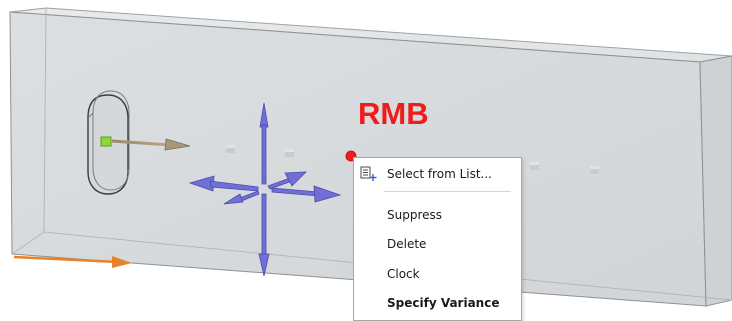 This screenshot has height=321, width=732. I want to click on selected-point-marker, so click(106, 141).